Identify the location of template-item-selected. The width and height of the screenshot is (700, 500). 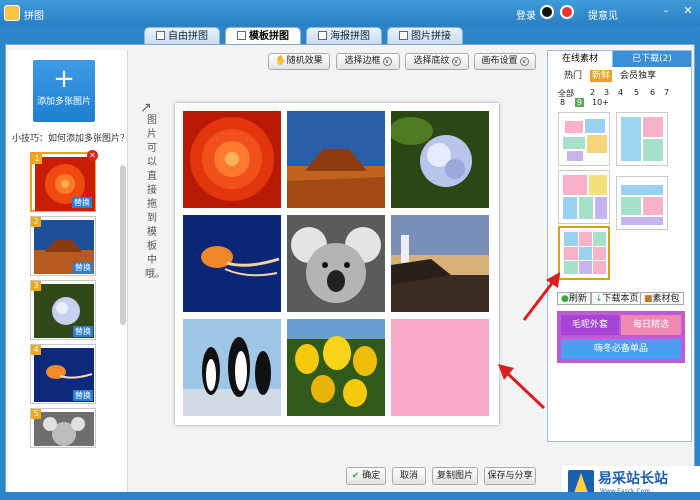
(584, 253).